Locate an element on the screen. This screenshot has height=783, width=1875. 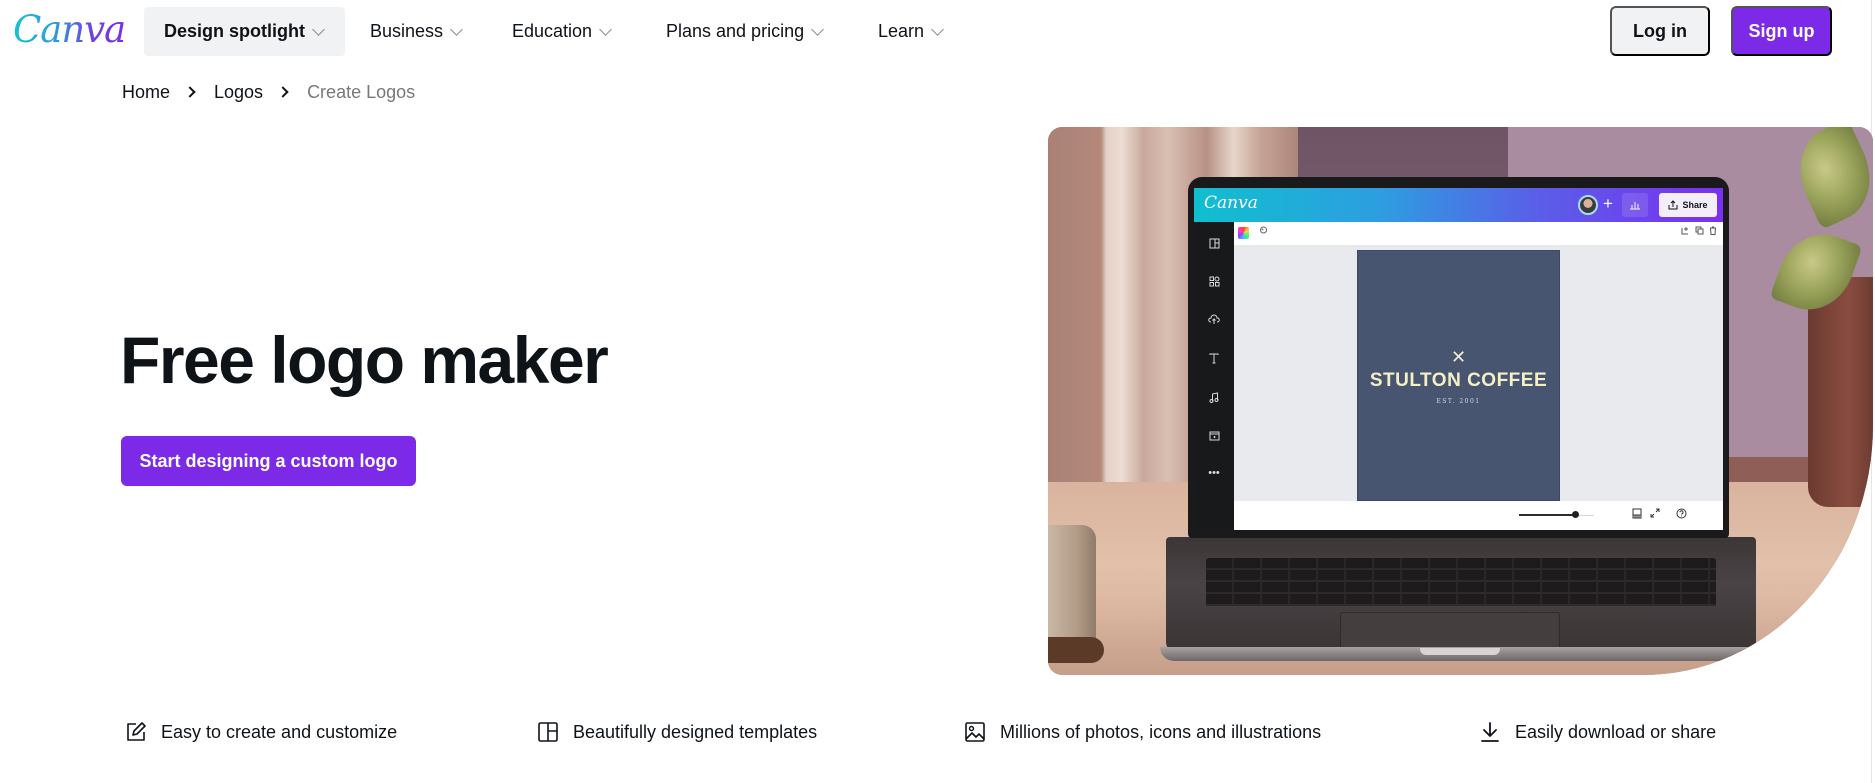
nav-item-design-spotlight: Design spotlight is located at coordinates (244, 31).